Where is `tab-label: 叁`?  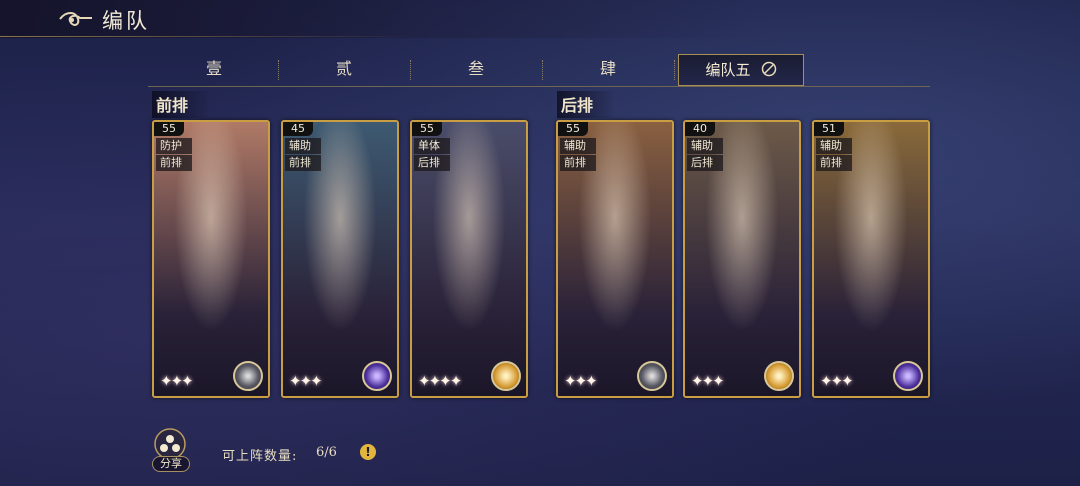 tab-label: 叁 is located at coordinates (475, 68).